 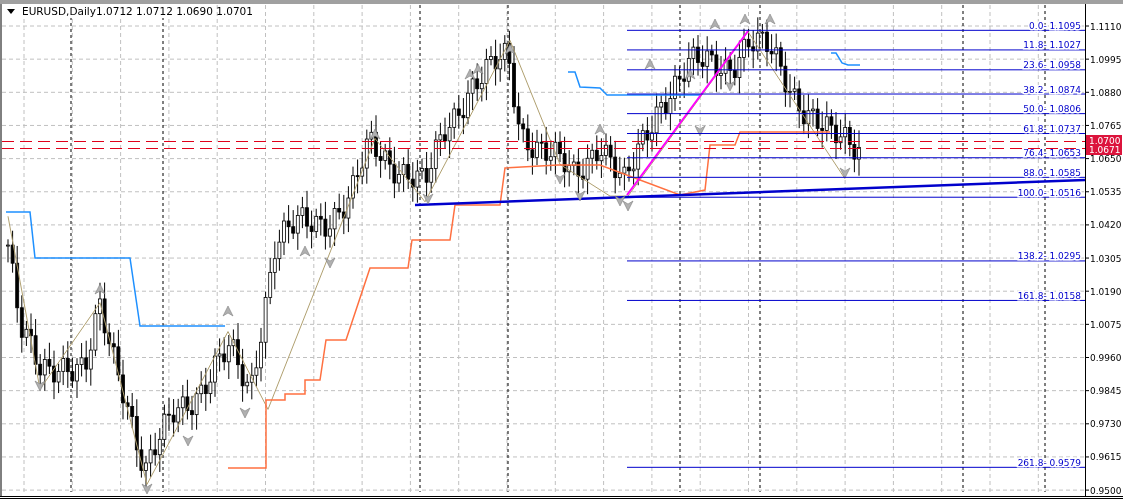 I want to click on symbol-label: EURUSD,Daily, so click(x=59, y=11).